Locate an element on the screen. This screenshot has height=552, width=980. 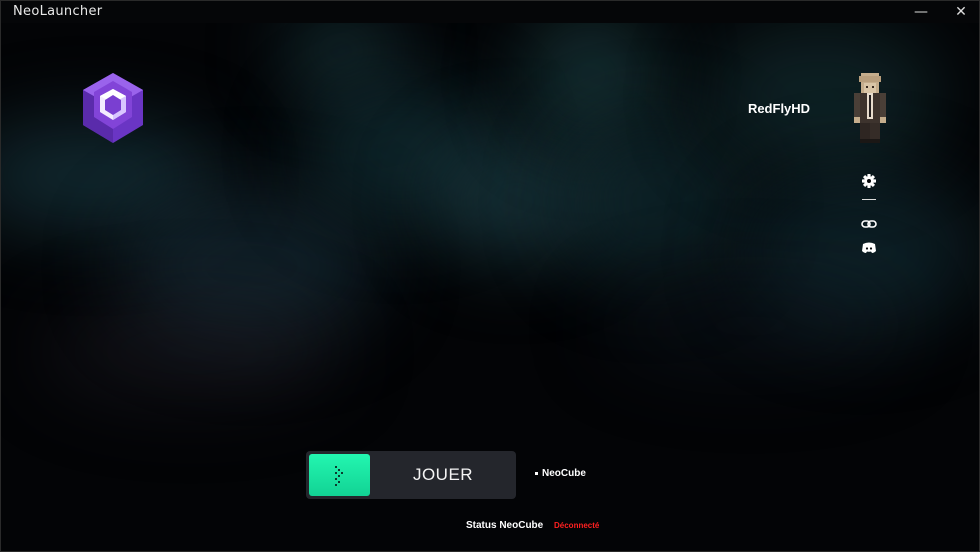
player-skin-avatar is located at coordinates (870, 109).